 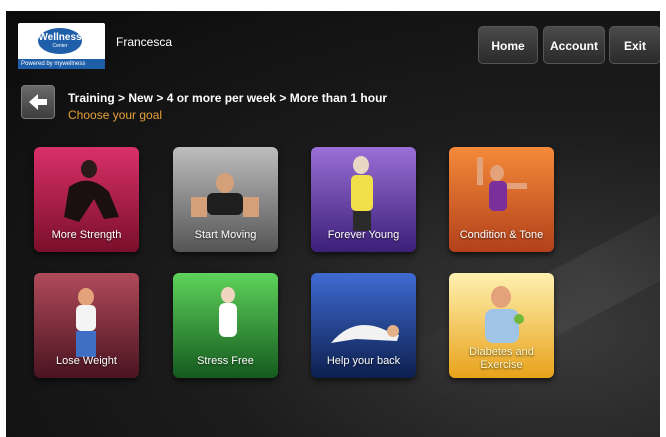 What do you see at coordinates (501, 358) in the screenshot?
I see `goal-label: Diabetes and Exercise` at bounding box center [501, 358].